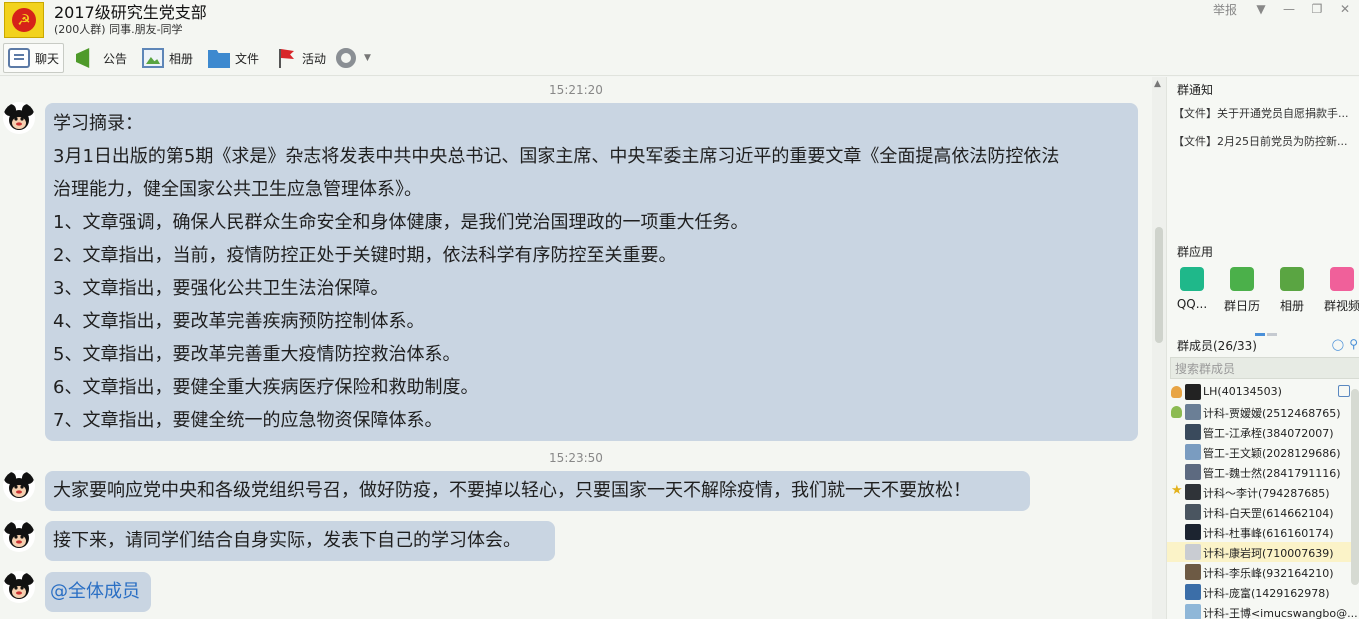 Image resolution: width=1359 pixels, height=619 pixels. Describe the element at coordinates (1268, 553) in the screenshot. I see `member-name: 计科-康岩珂(710007639)` at that location.